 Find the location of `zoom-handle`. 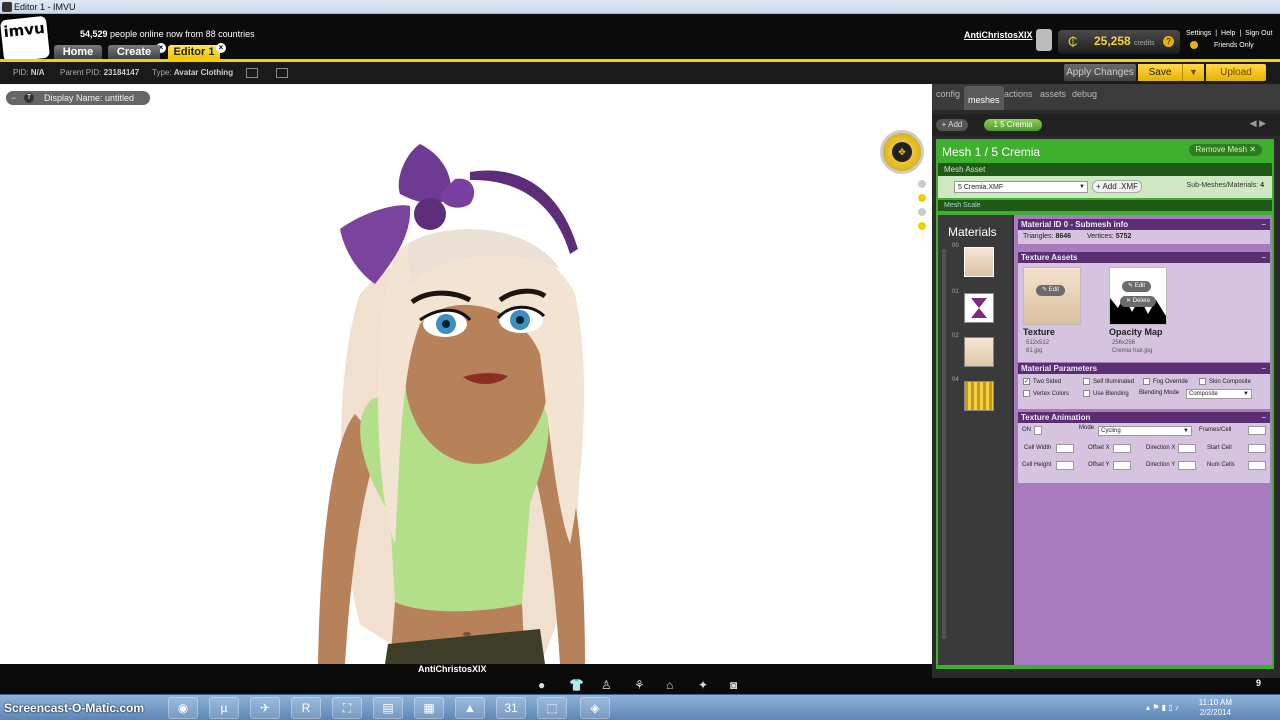

zoom-handle is located at coordinates (922, 198).